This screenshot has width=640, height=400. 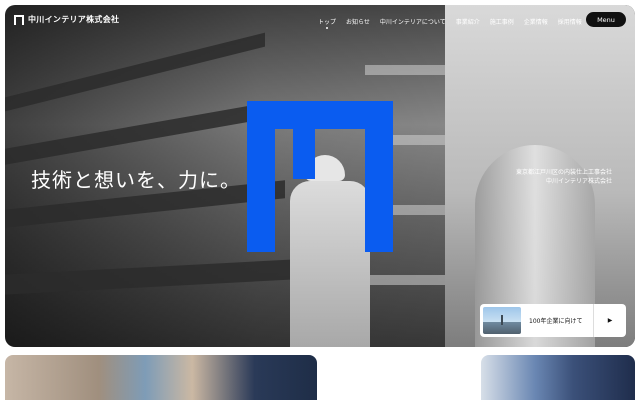 What do you see at coordinates (74, 19) in the screenshot?
I see `logo-text: 中川インテリア株式会社` at bounding box center [74, 19].